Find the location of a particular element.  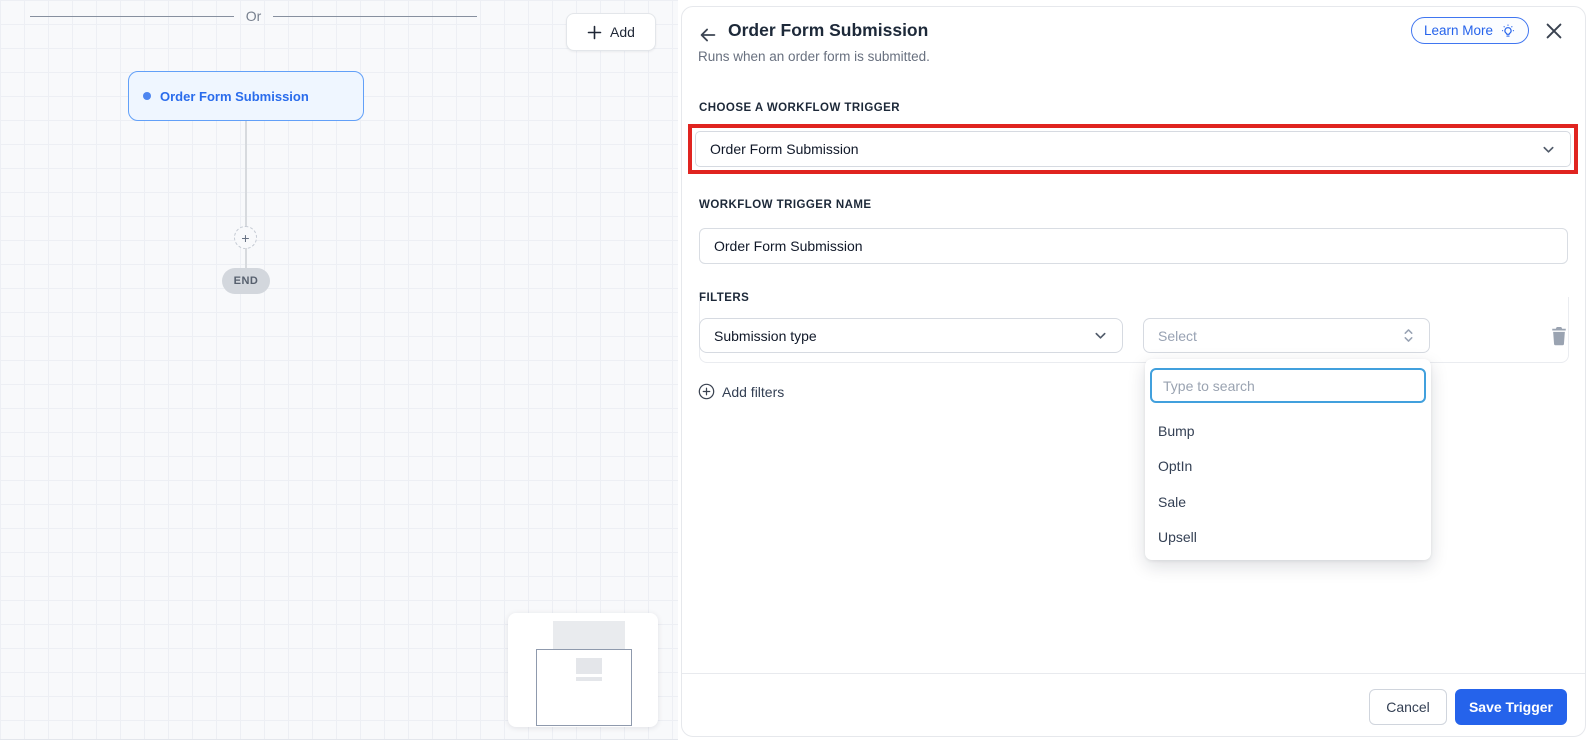

option-search-input is located at coordinates (1288, 385).